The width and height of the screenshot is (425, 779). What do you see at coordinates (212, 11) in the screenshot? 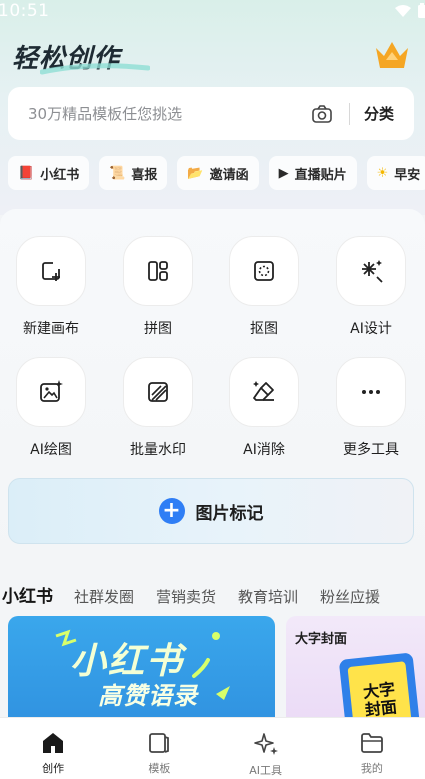
I see `status-bar: 10:51` at bounding box center [212, 11].